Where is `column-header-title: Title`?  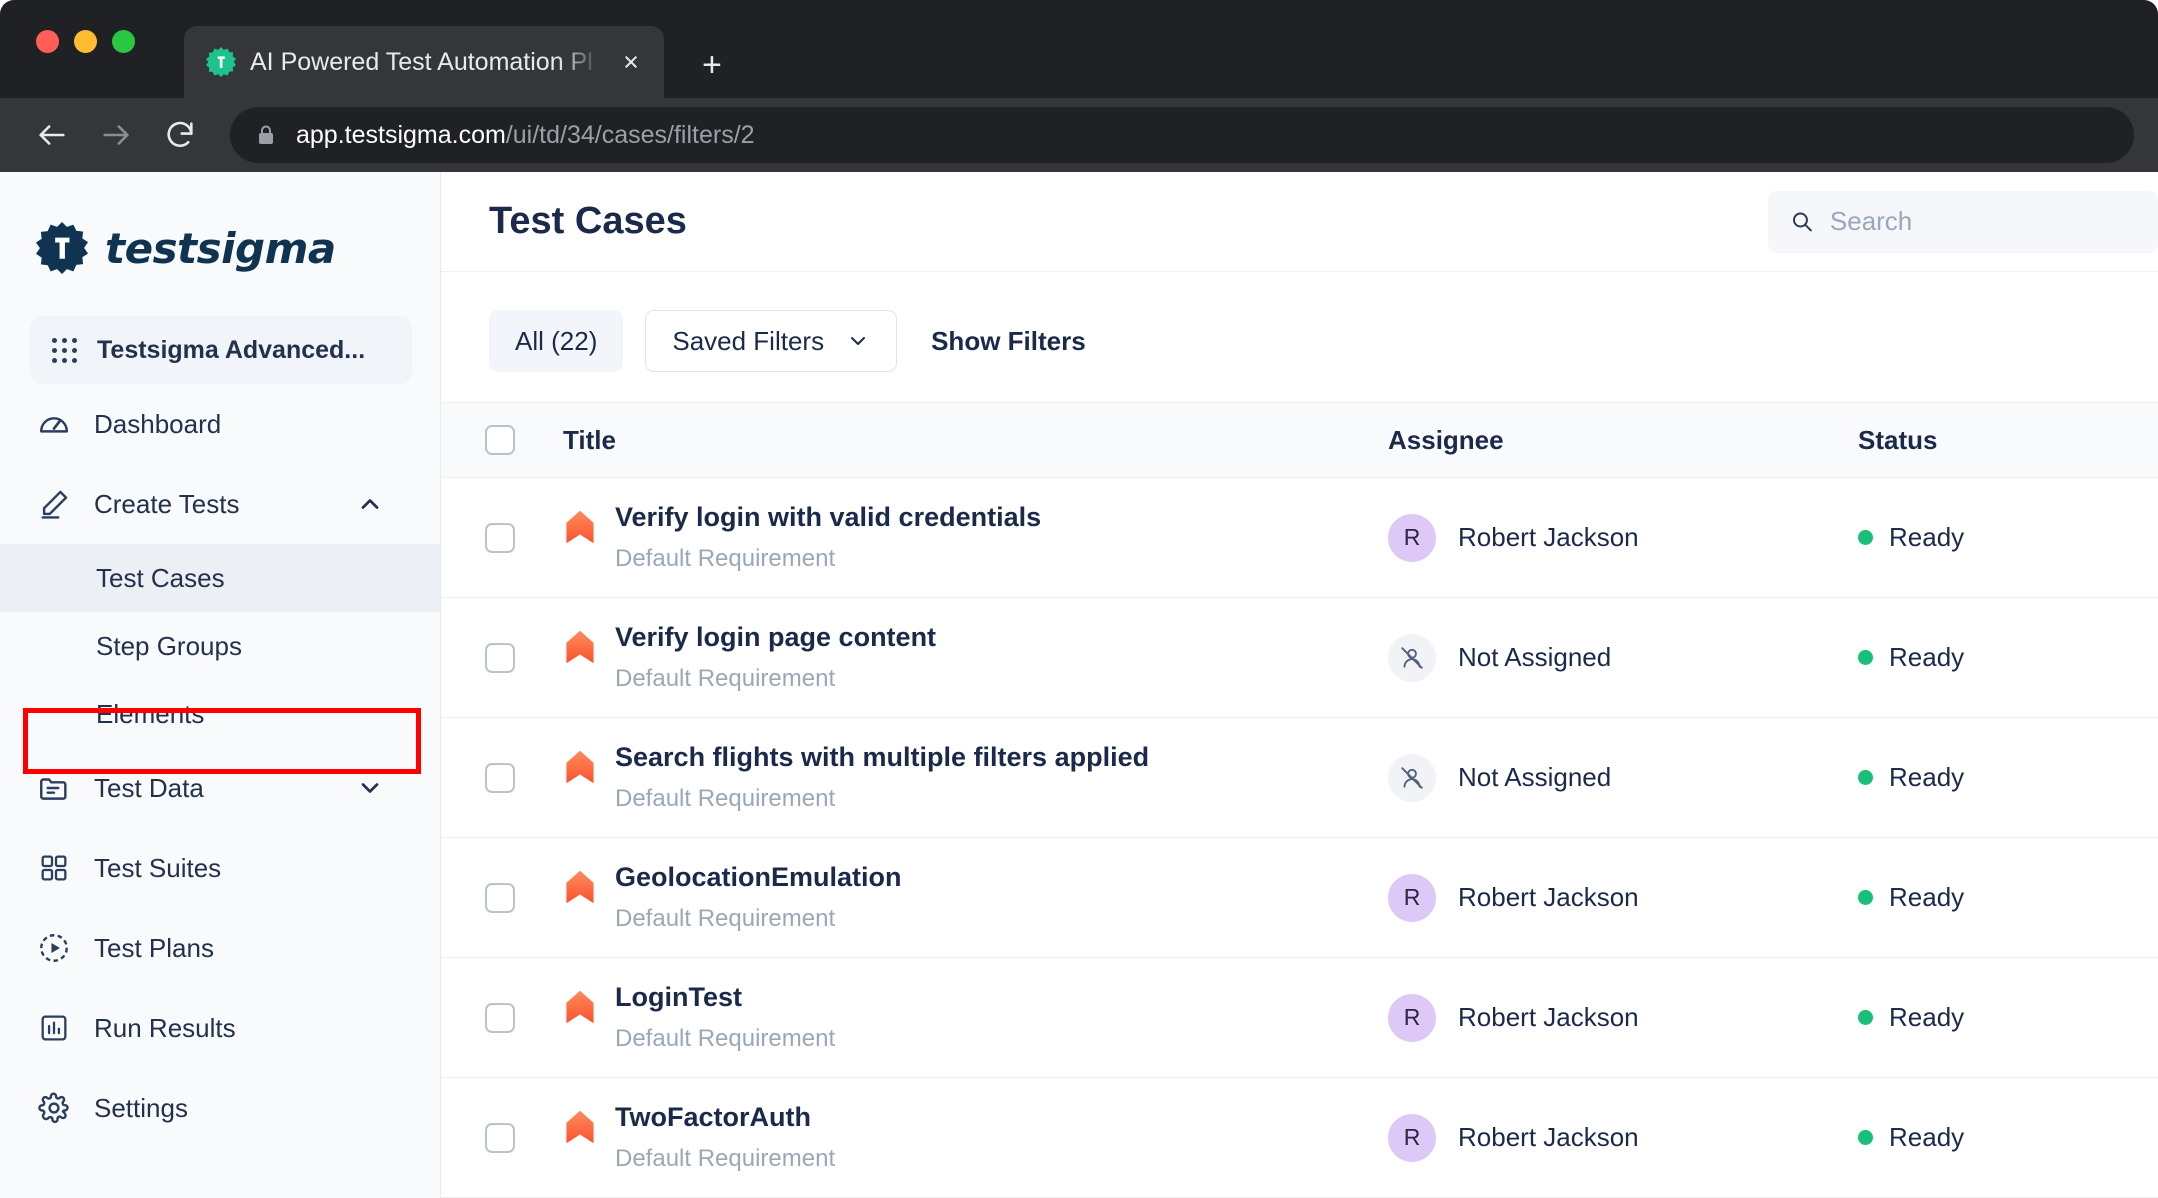 column-header-title: Title is located at coordinates (973, 440).